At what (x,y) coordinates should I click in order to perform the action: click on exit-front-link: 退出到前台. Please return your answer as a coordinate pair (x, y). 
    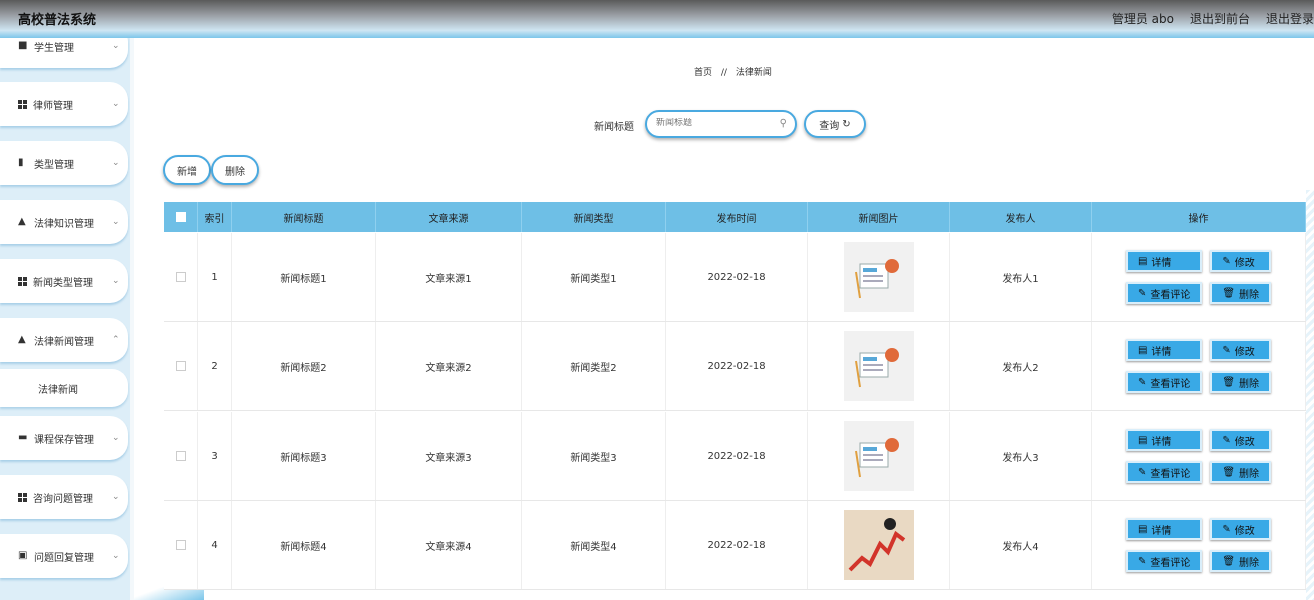
    Looking at the image, I should click on (1220, 18).